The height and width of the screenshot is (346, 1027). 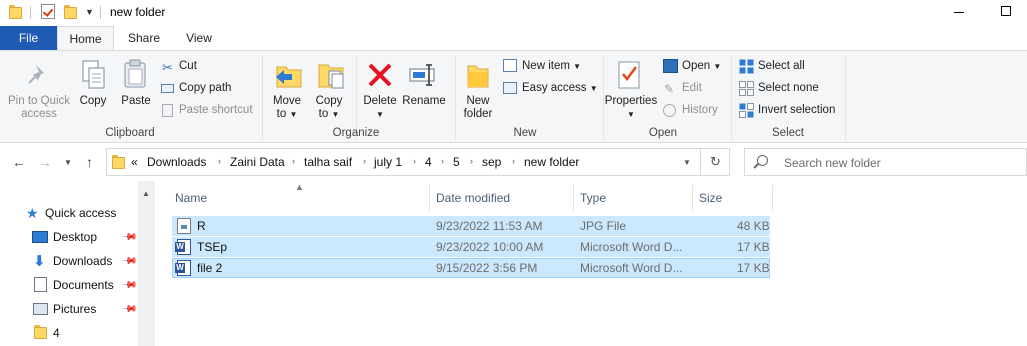 I want to click on pin-label-line1: Pin to Quick, so click(x=39, y=101).